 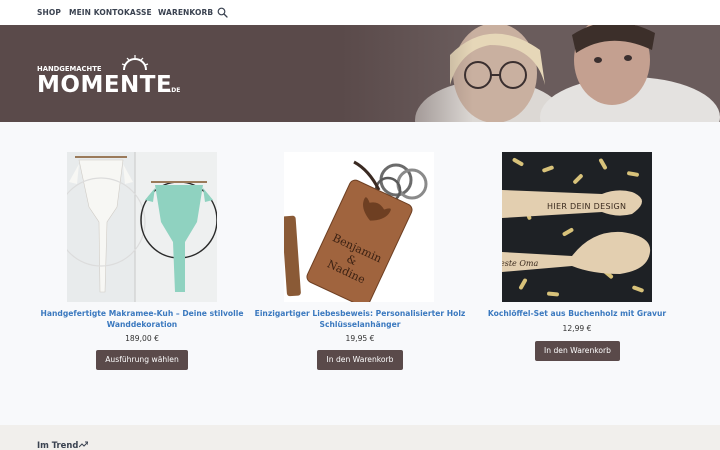 I want to click on product-title: Kochlöffel-Set aus Buchenholz mit Gravur, so click(x=577, y=313).